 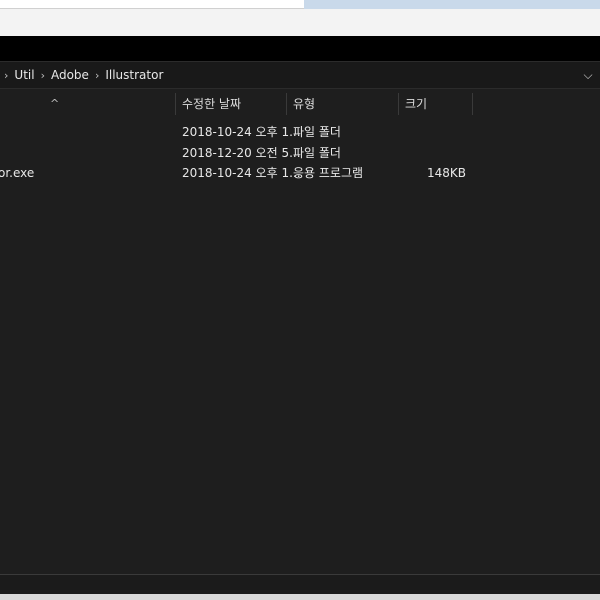 I want to click on status-bar, so click(x=300, y=584).